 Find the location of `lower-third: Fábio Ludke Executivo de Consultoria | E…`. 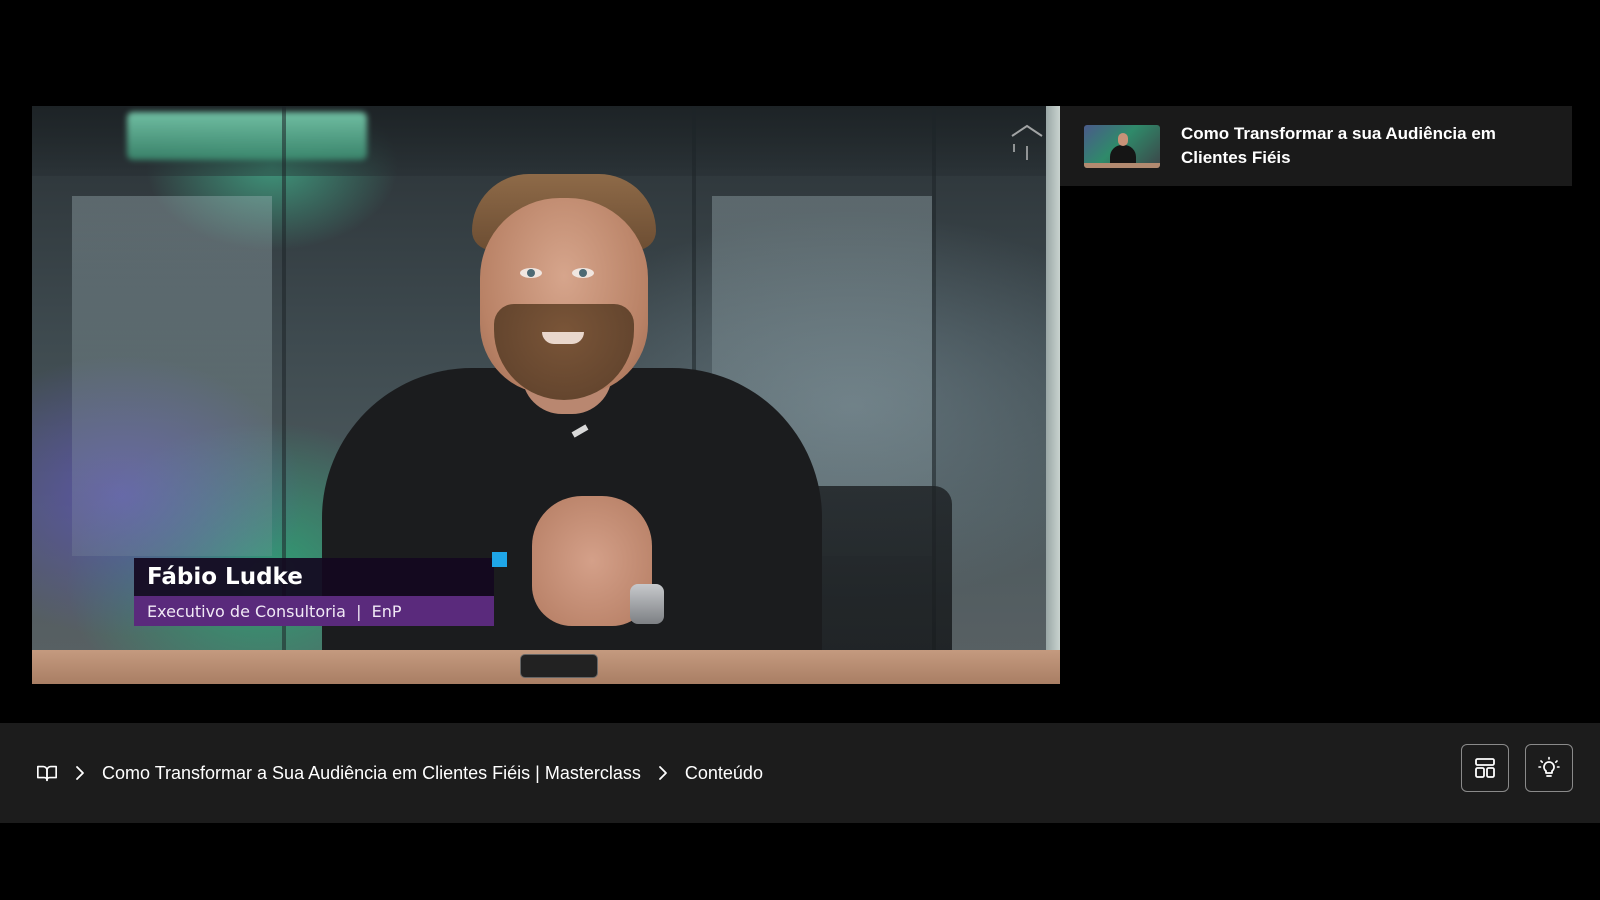

lower-third: Fábio Ludke Executivo de Consultoria | E… is located at coordinates (320, 589).